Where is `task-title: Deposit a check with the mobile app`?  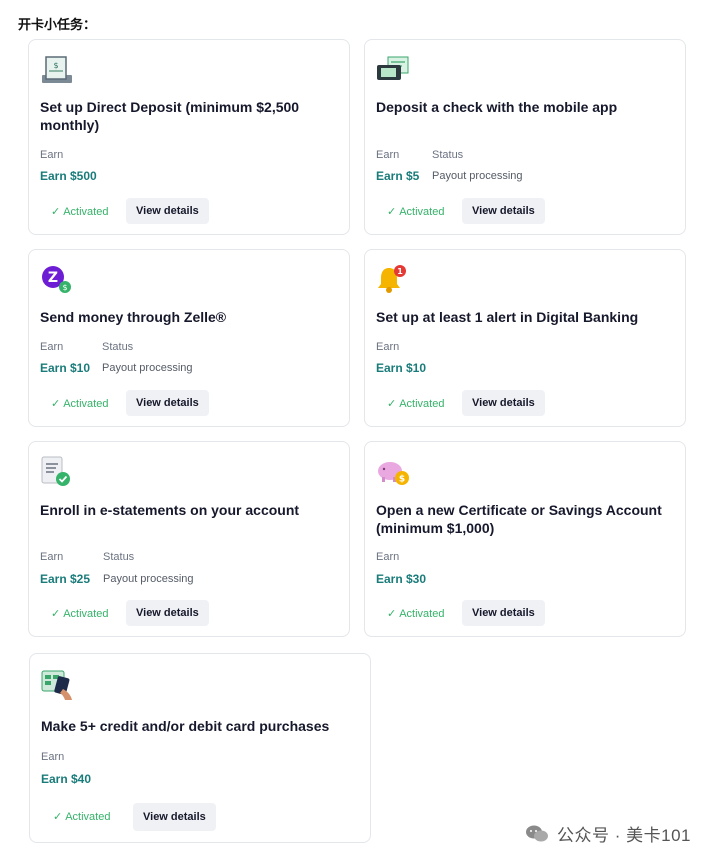
task-title: Deposit a check with the mobile app is located at coordinates (497, 107).